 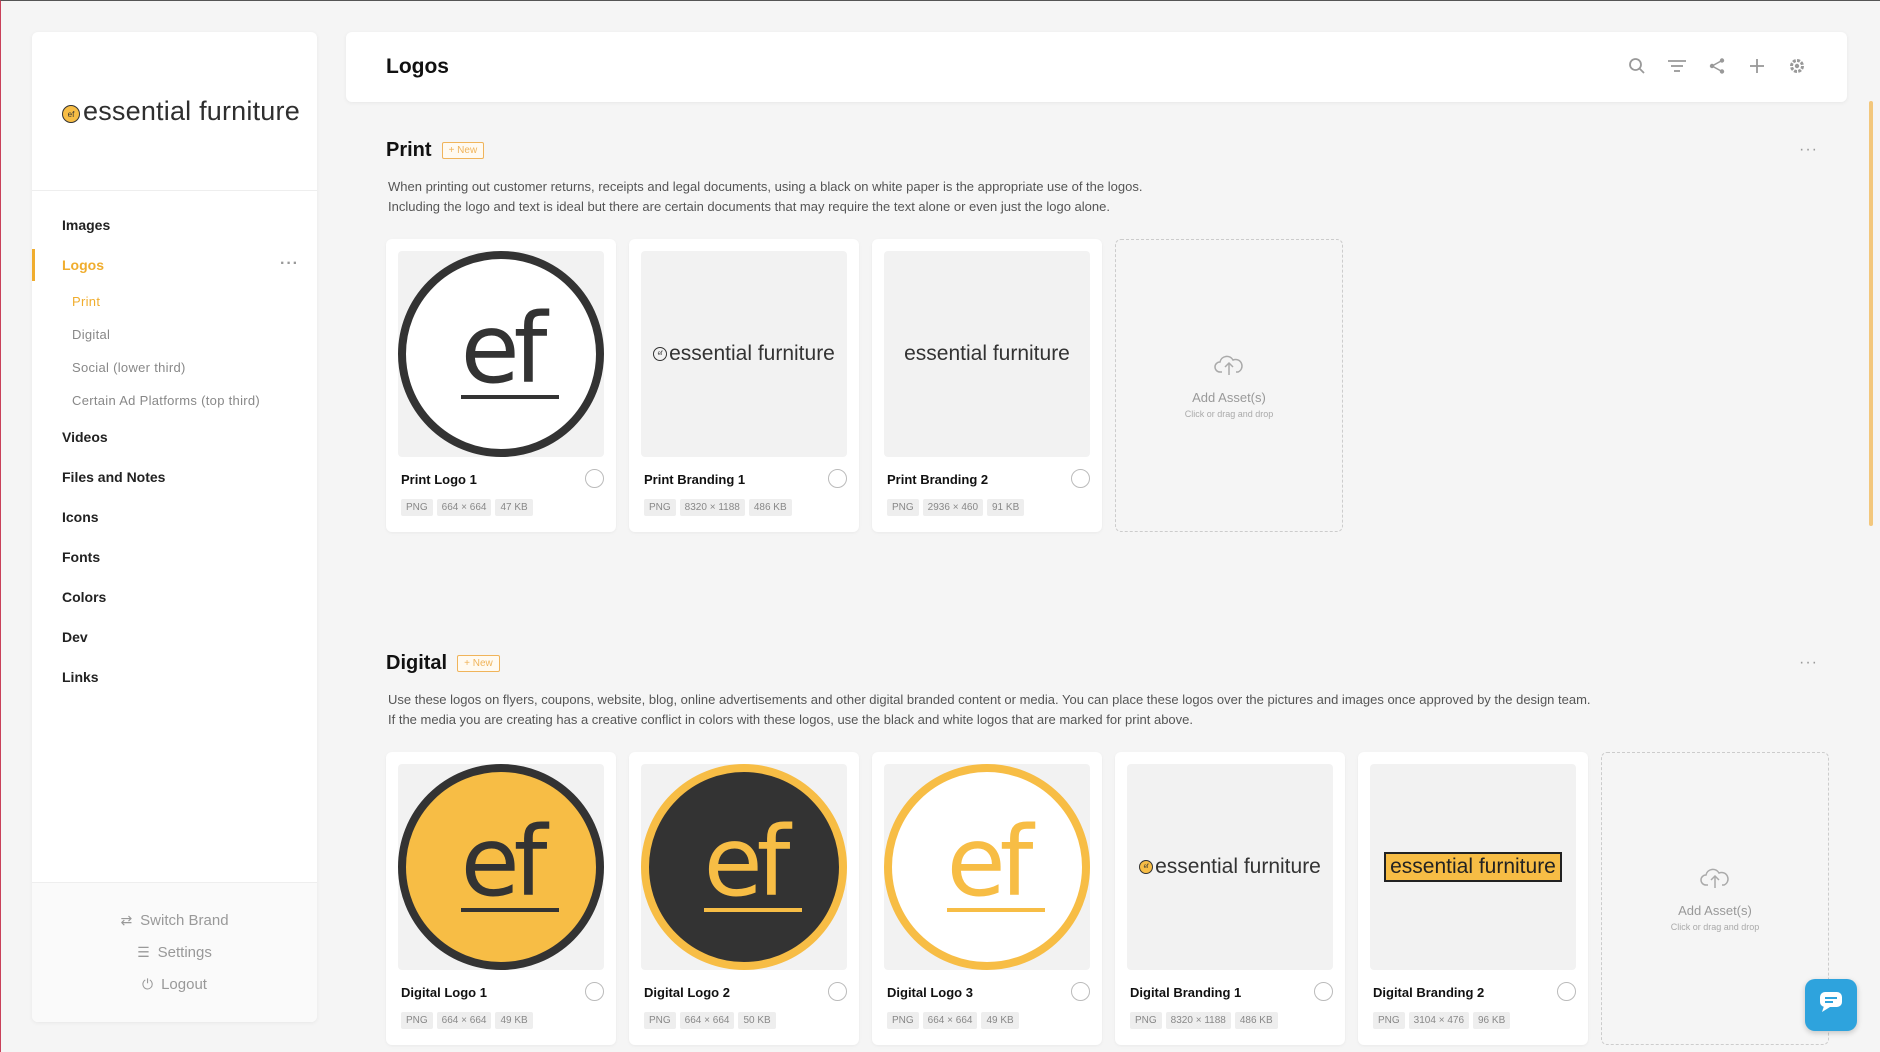 I want to click on sidebar-item-label: Fonts, so click(x=81, y=557).